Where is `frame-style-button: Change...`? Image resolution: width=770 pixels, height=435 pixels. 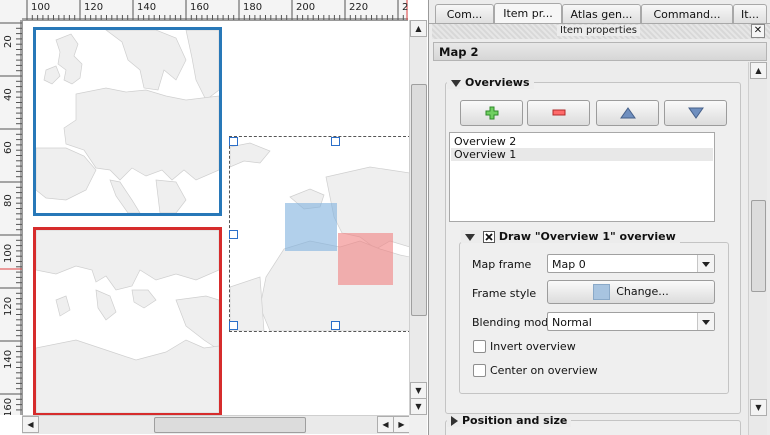 frame-style-button: Change... is located at coordinates (631, 292).